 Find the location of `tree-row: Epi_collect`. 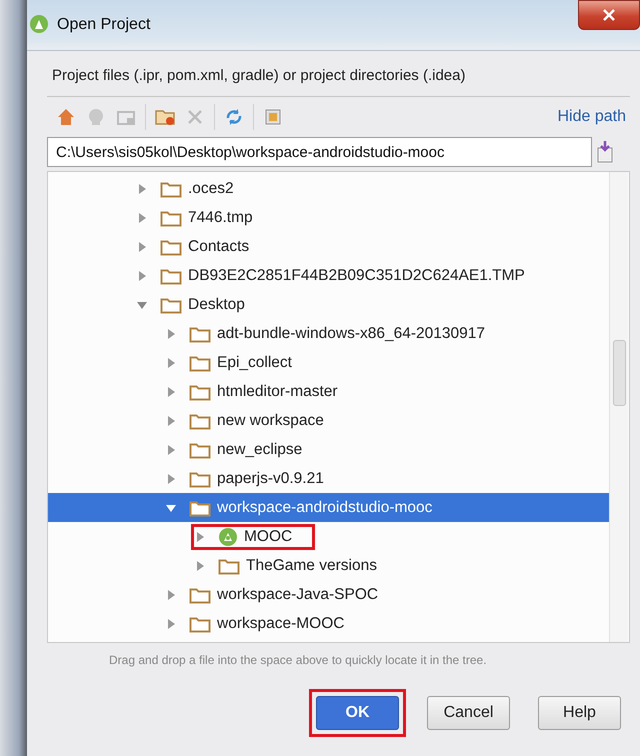

tree-row: Epi_collect is located at coordinates (328, 362).